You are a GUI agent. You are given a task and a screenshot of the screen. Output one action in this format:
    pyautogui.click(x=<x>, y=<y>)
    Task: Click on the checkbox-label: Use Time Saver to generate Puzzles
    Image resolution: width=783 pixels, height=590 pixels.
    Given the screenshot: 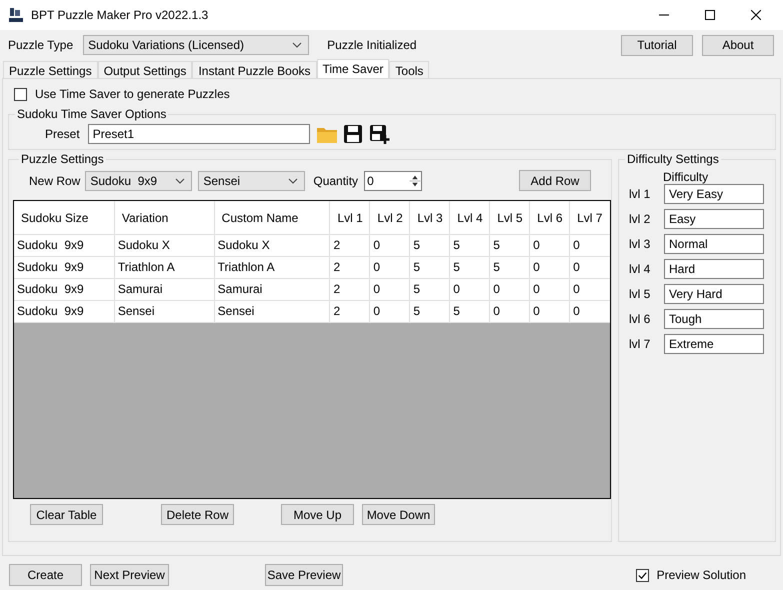 What is the action you would take?
    pyautogui.click(x=132, y=94)
    